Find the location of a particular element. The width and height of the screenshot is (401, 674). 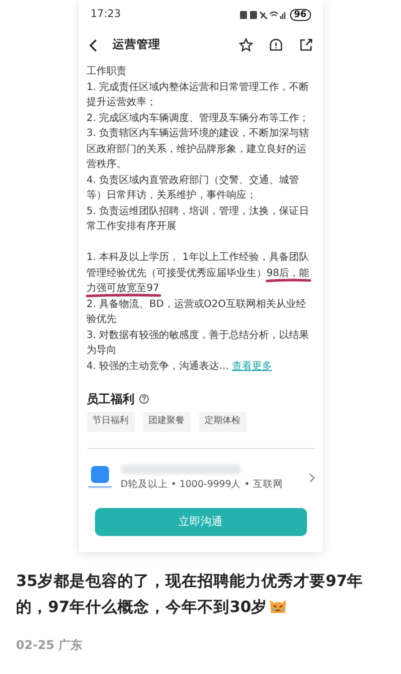

star-icon is located at coordinates (245, 45).